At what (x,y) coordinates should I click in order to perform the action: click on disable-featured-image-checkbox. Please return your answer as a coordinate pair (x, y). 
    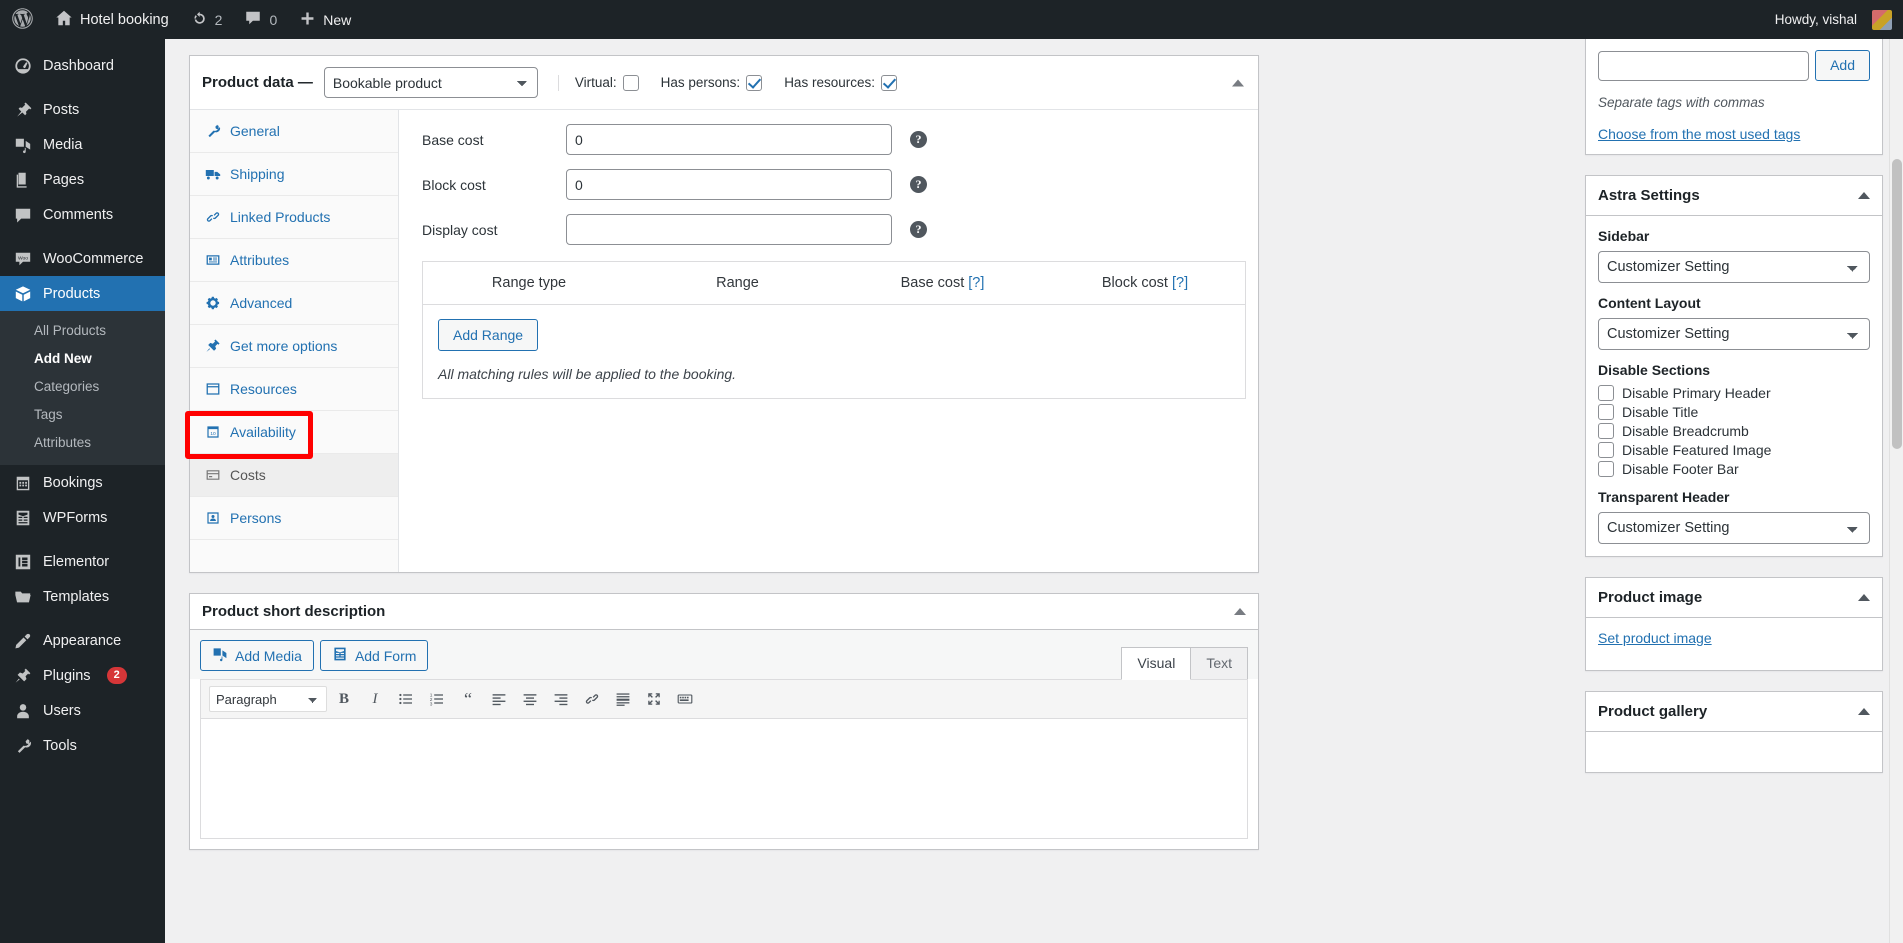
    Looking at the image, I should click on (1606, 450).